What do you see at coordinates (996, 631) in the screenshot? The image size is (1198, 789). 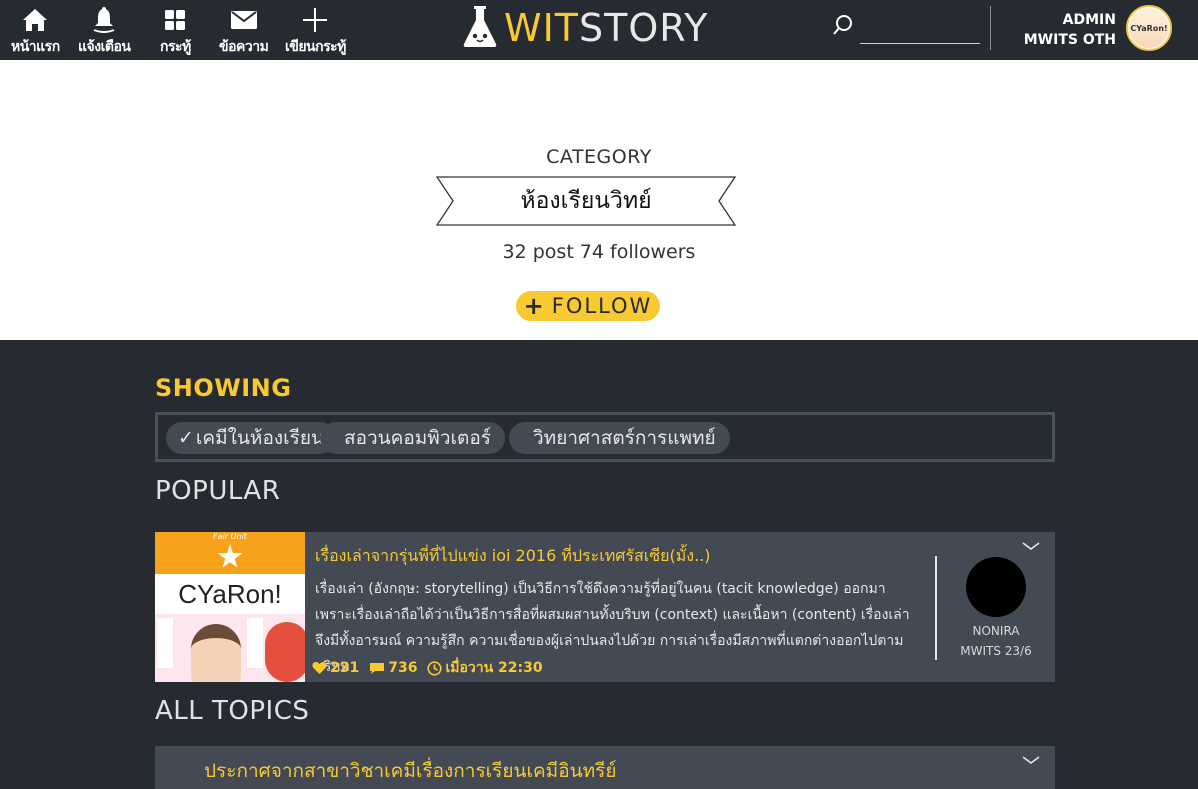 I see `author-name: NONIRA` at bounding box center [996, 631].